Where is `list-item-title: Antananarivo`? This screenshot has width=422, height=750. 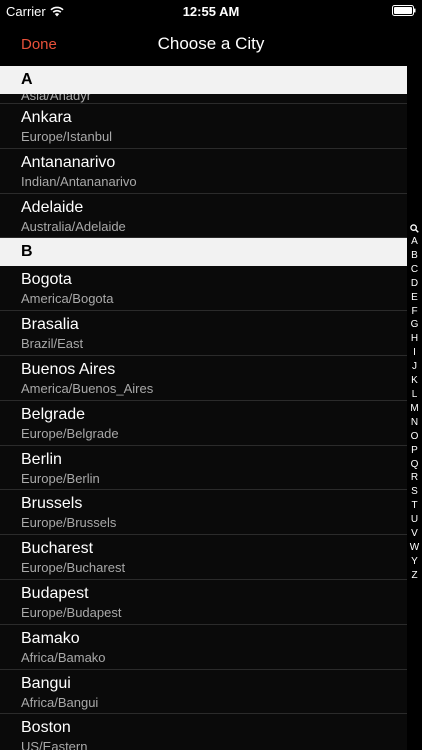
list-item-title: Antananarivo is located at coordinates (68, 162).